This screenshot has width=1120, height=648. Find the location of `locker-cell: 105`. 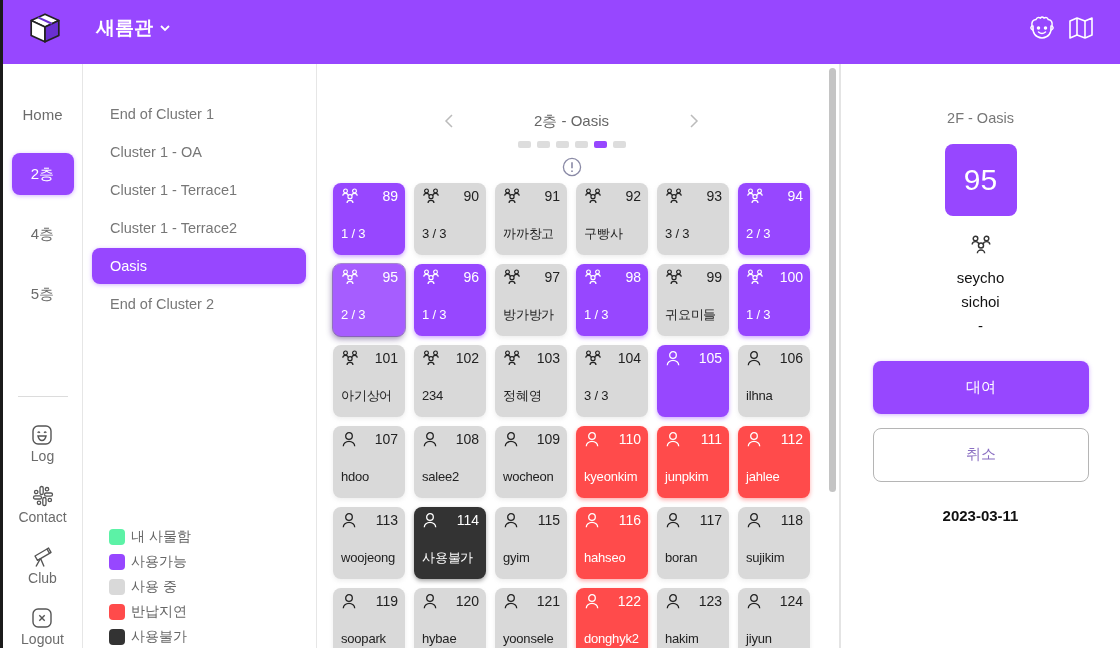

locker-cell: 105 is located at coordinates (693, 381).